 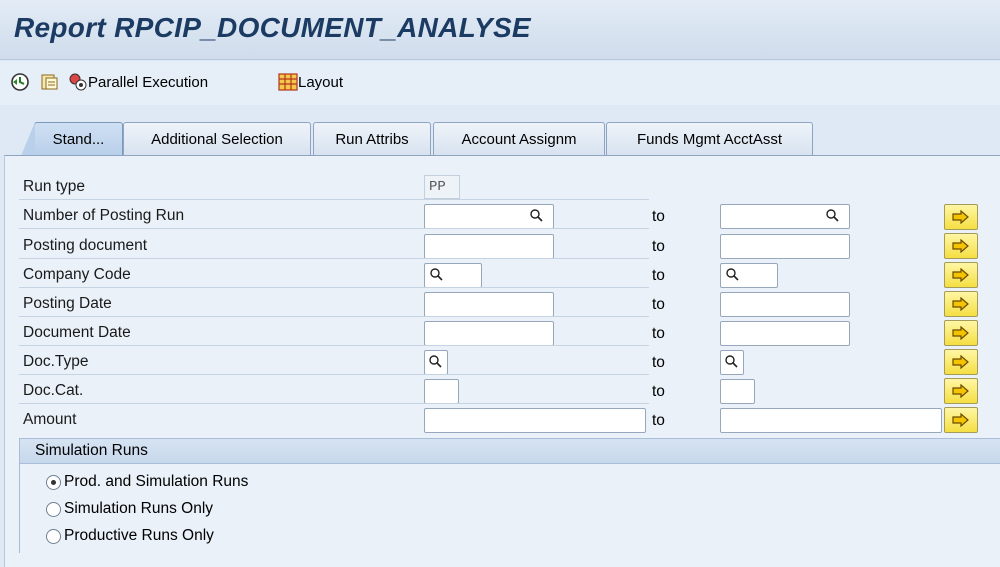 I want to click on radio-prod-and-simulation: Prod. and Simulation Runs, so click(x=147, y=482).